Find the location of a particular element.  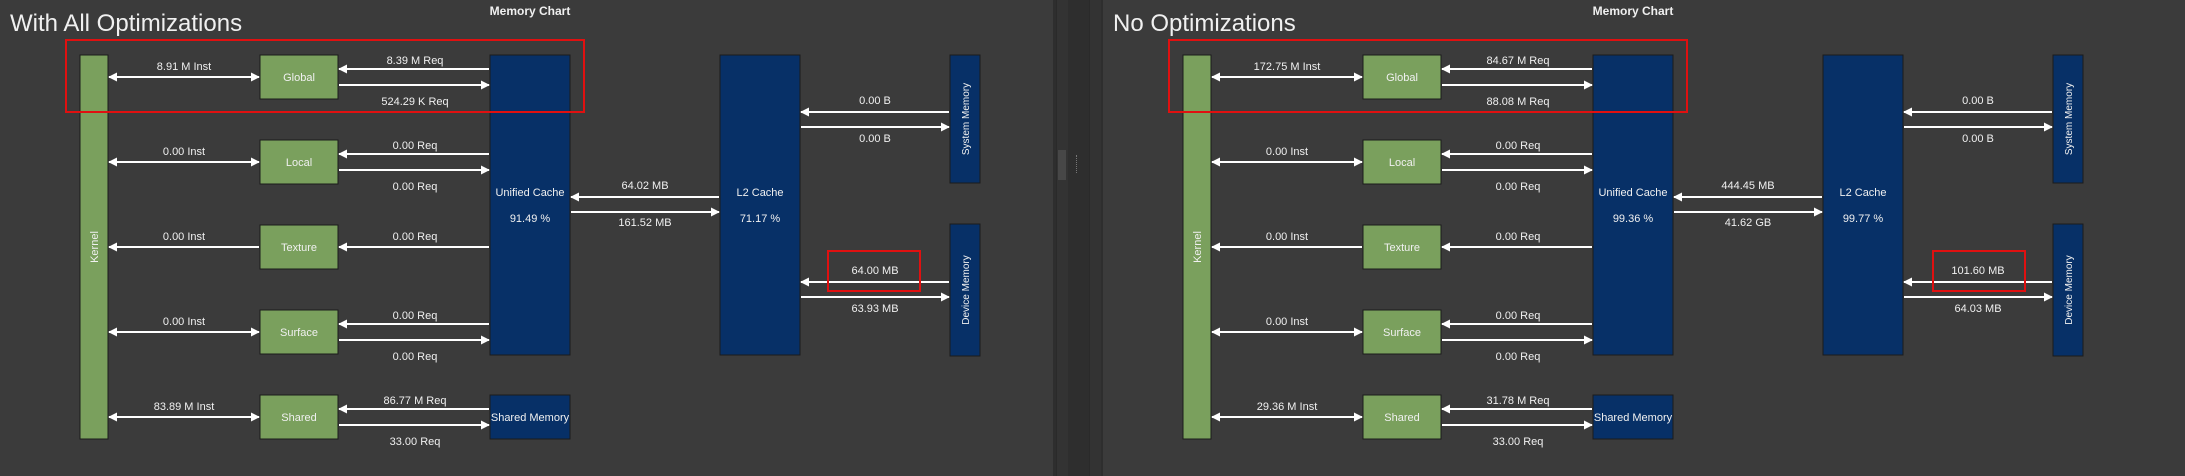

global-inst-count: 8.91 M Inst is located at coordinates (184, 67).